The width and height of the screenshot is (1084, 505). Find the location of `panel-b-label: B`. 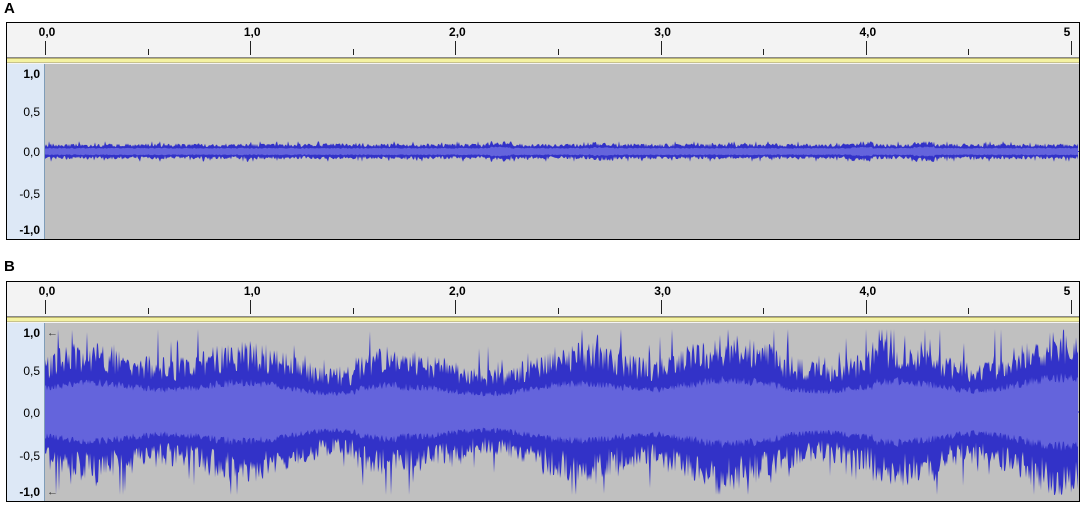

panel-b-label: B is located at coordinates (9, 266).